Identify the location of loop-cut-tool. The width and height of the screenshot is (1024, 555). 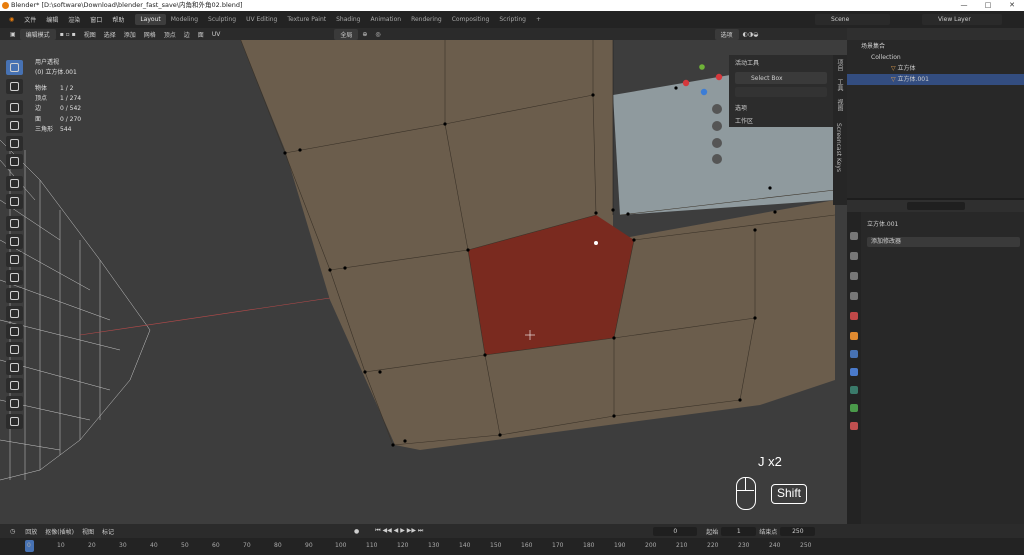
(14, 277).